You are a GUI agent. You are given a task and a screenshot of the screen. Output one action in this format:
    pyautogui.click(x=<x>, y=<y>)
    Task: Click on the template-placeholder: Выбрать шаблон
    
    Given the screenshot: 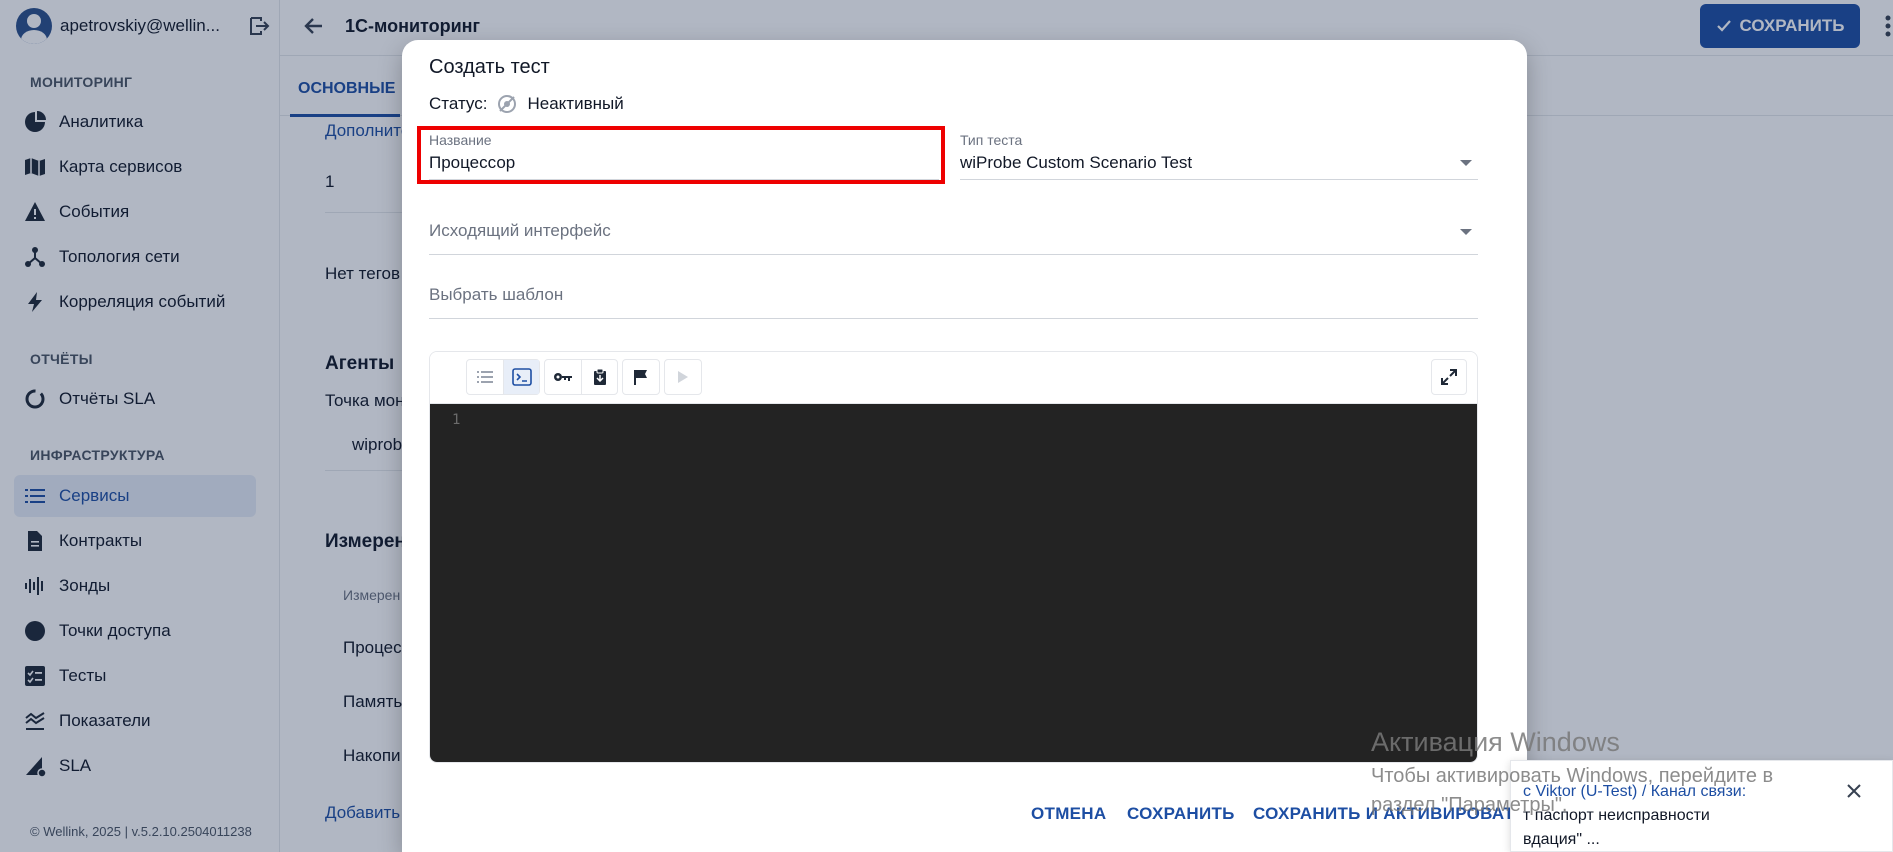 What is the action you would take?
    pyautogui.click(x=496, y=294)
    